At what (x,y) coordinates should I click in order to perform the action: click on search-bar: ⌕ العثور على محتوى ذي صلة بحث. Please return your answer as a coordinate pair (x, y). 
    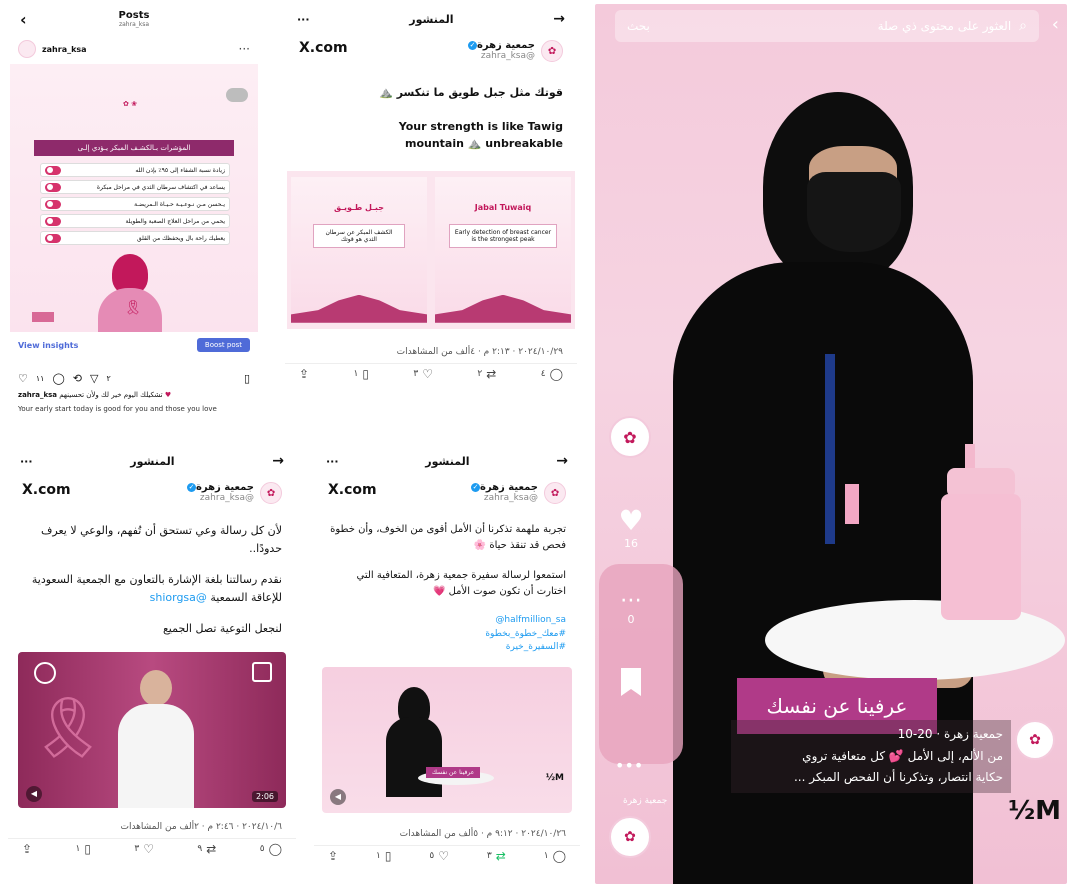
    Looking at the image, I should click on (827, 26).